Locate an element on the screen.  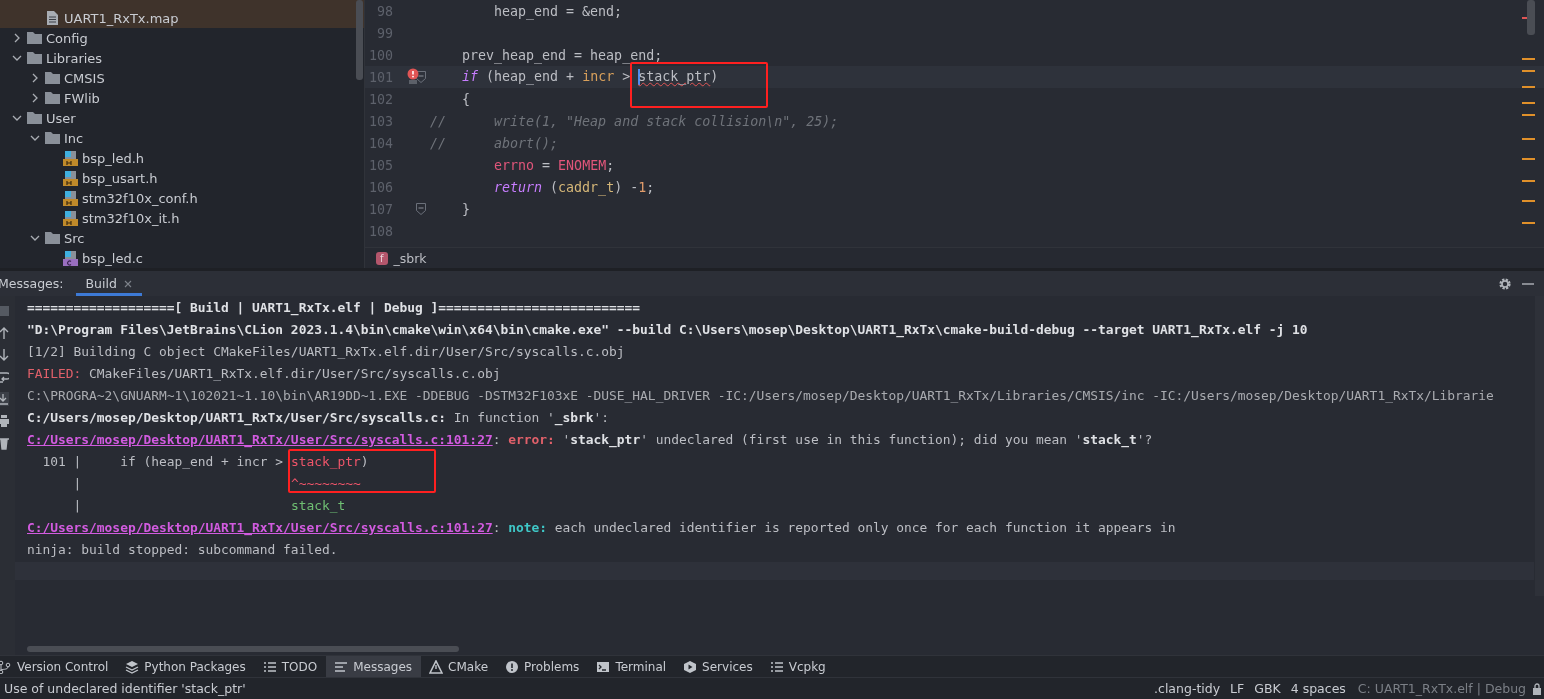
minimize-icon is located at coordinates (1528, 283).